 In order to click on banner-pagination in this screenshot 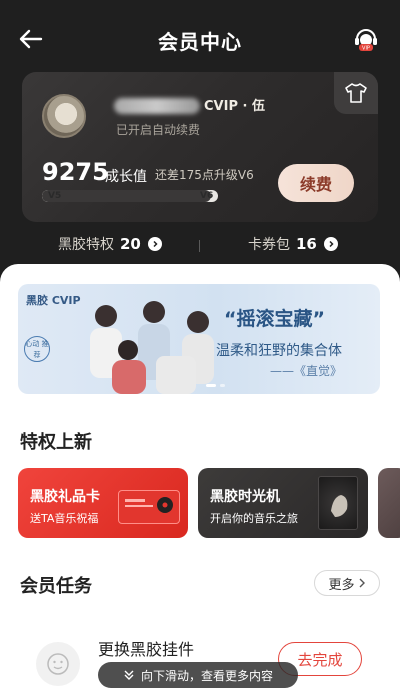, I will do `click(215, 385)`.